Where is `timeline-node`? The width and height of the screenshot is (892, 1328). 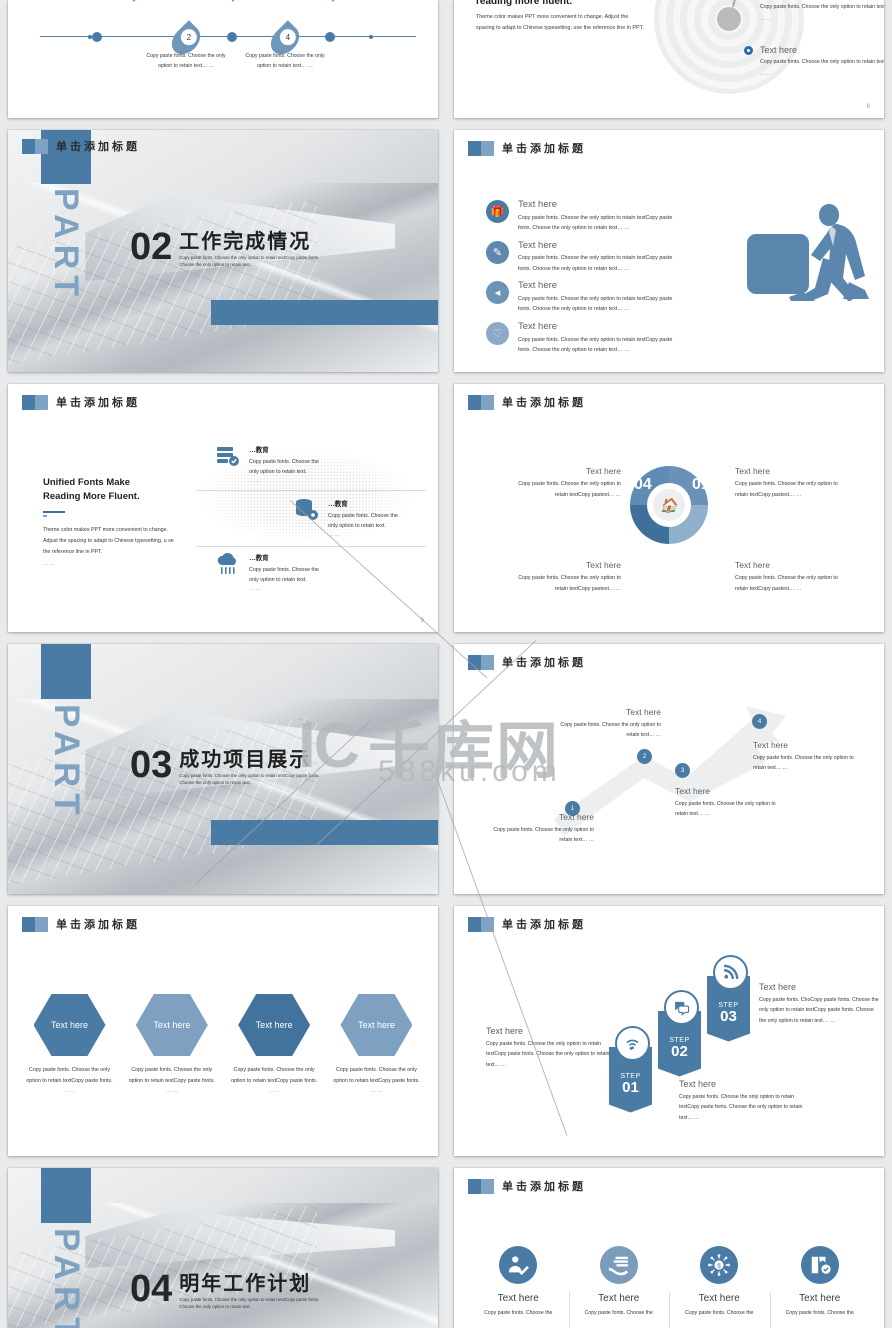 timeline-node is located at coordinates (330, 37).